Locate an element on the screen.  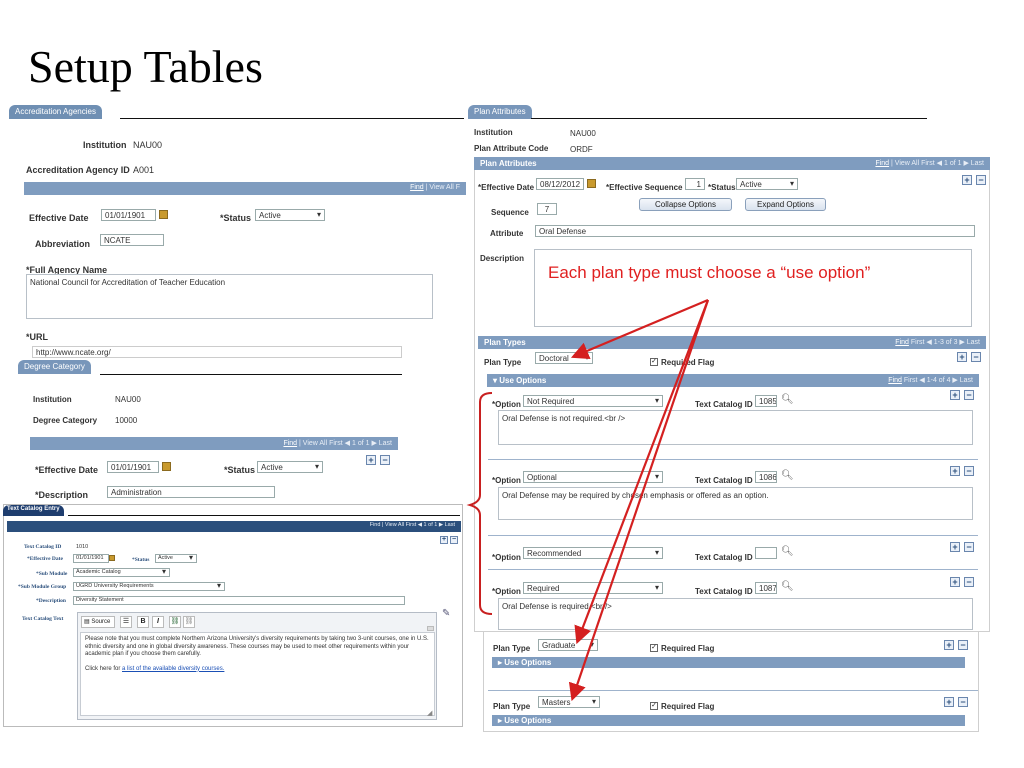
arrow-to-doctoral is located at coordinates (639, 328).